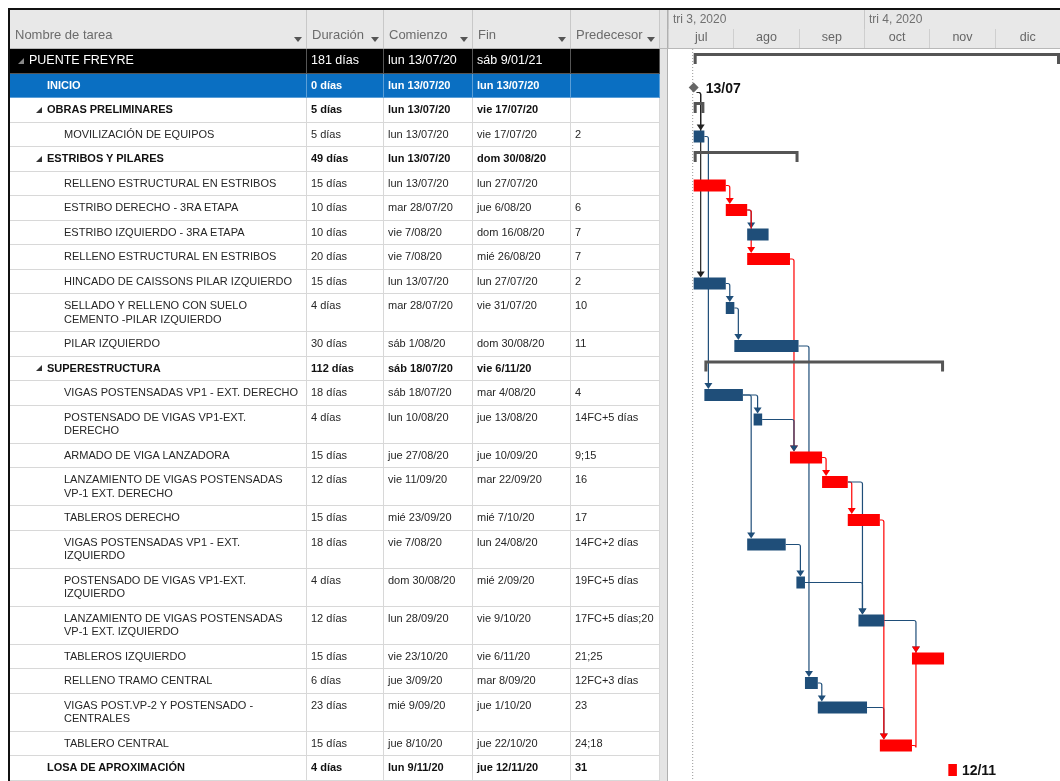 The width and height of the screenshot is (1060, 781). Describe the element at coordinates (158, 768) in the screenshot. I see `task-name-cell: LOSA DE APROXIMACIÓN` at that location.